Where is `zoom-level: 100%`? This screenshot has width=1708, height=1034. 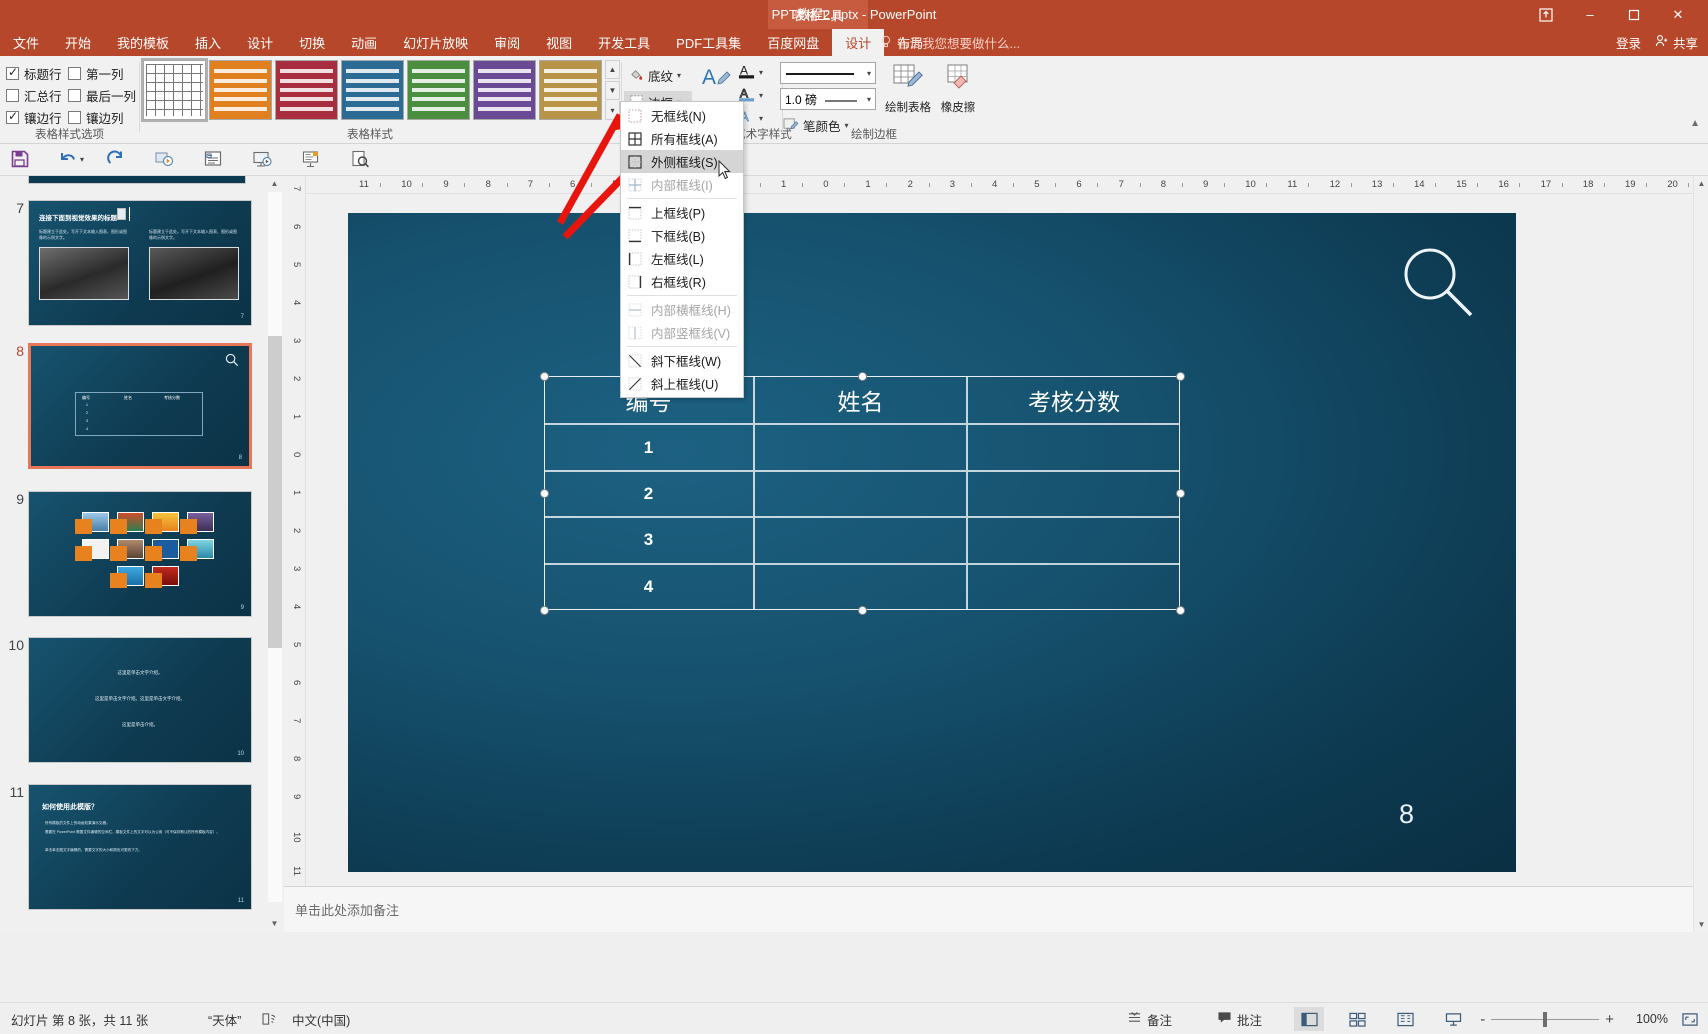 zoom-level: 100% is located at coordinates (1652, 1018).